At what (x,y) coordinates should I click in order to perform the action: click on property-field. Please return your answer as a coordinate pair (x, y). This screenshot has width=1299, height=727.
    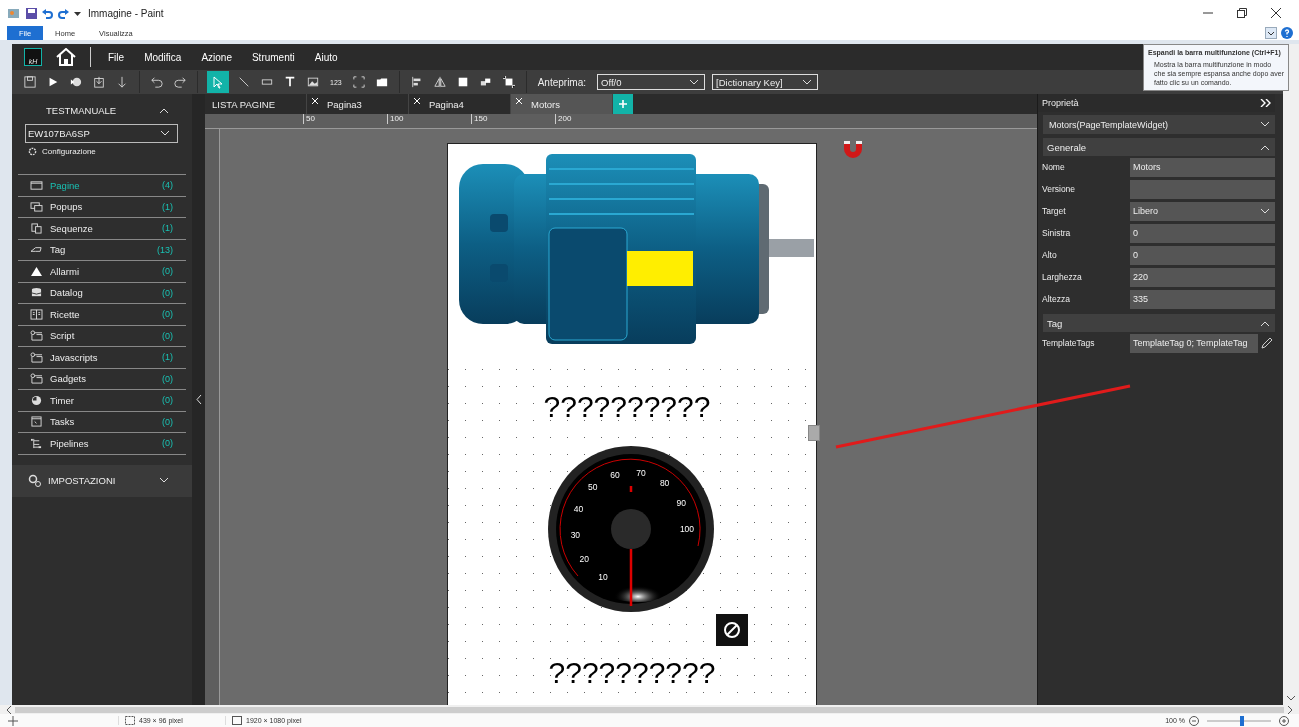
    Looking at the image, I should click on (1202, 189).